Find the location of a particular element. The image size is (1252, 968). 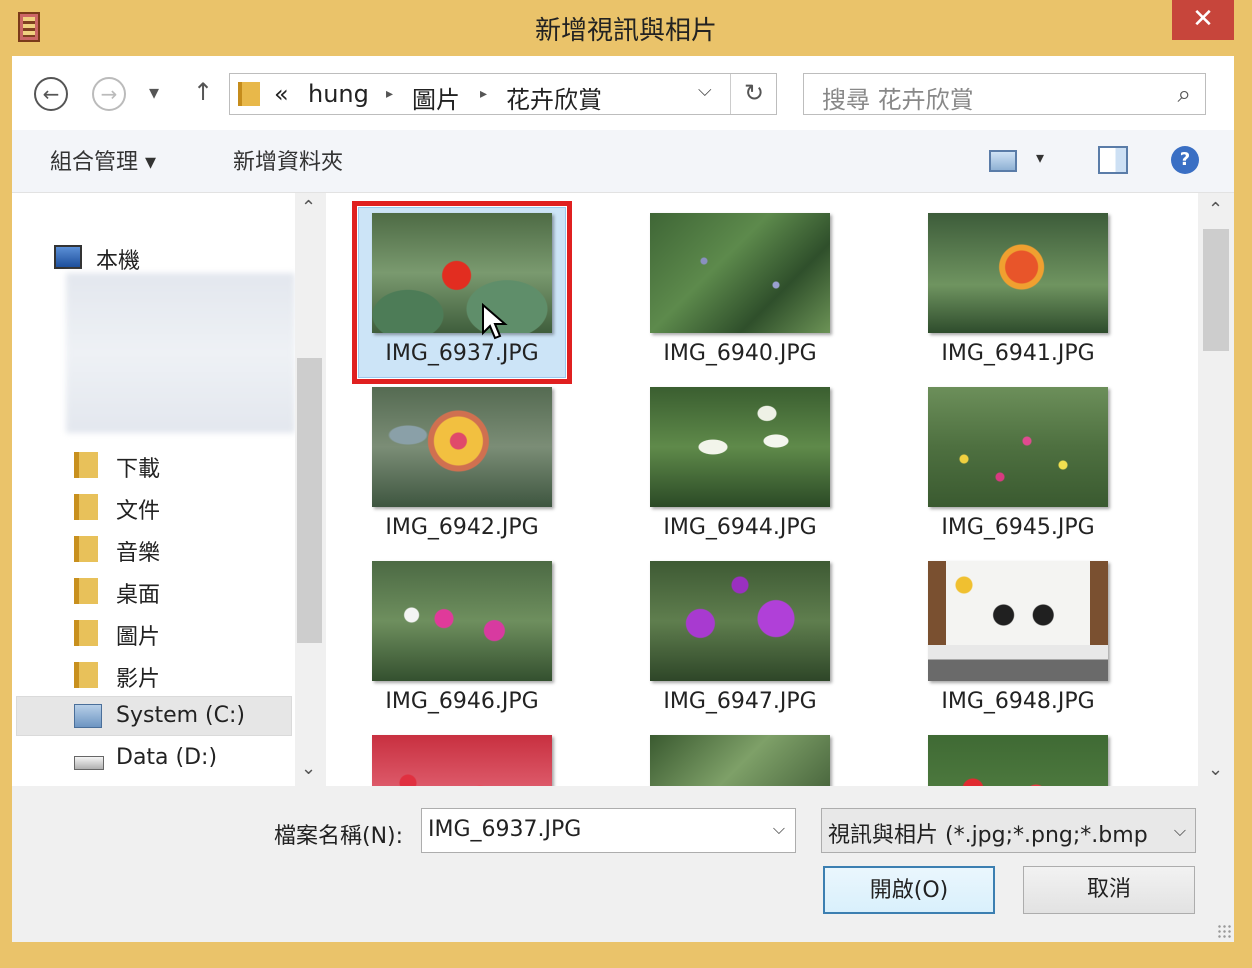

drive-icon is located at coordinates (89, 763).